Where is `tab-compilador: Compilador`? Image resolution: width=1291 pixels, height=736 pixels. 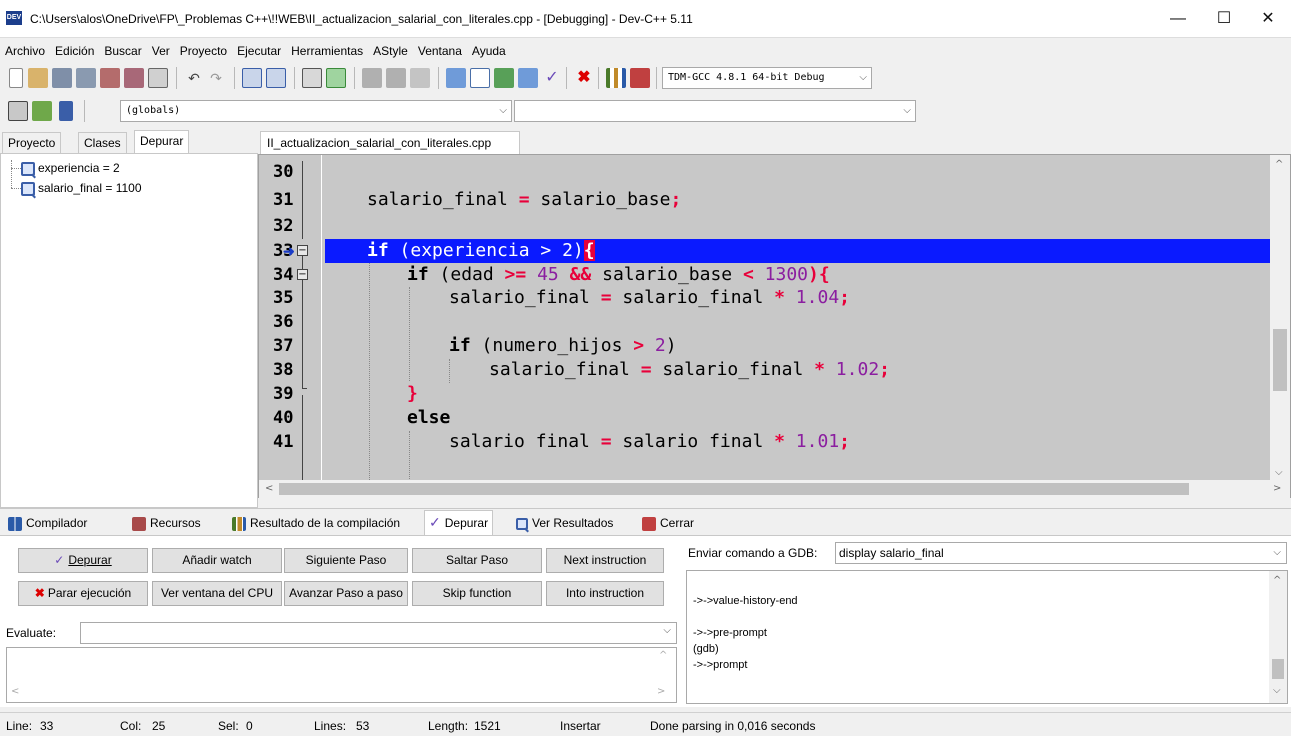 tab-compilador: Compilador is located at coordinates (47, 524).